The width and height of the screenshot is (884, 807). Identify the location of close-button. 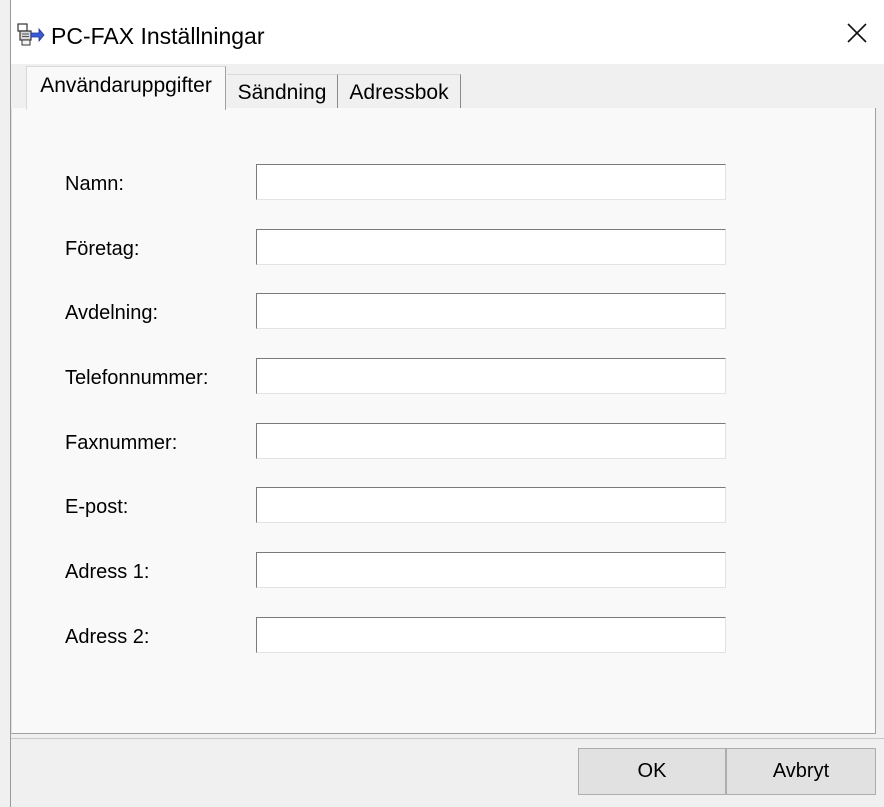
(856, 35).